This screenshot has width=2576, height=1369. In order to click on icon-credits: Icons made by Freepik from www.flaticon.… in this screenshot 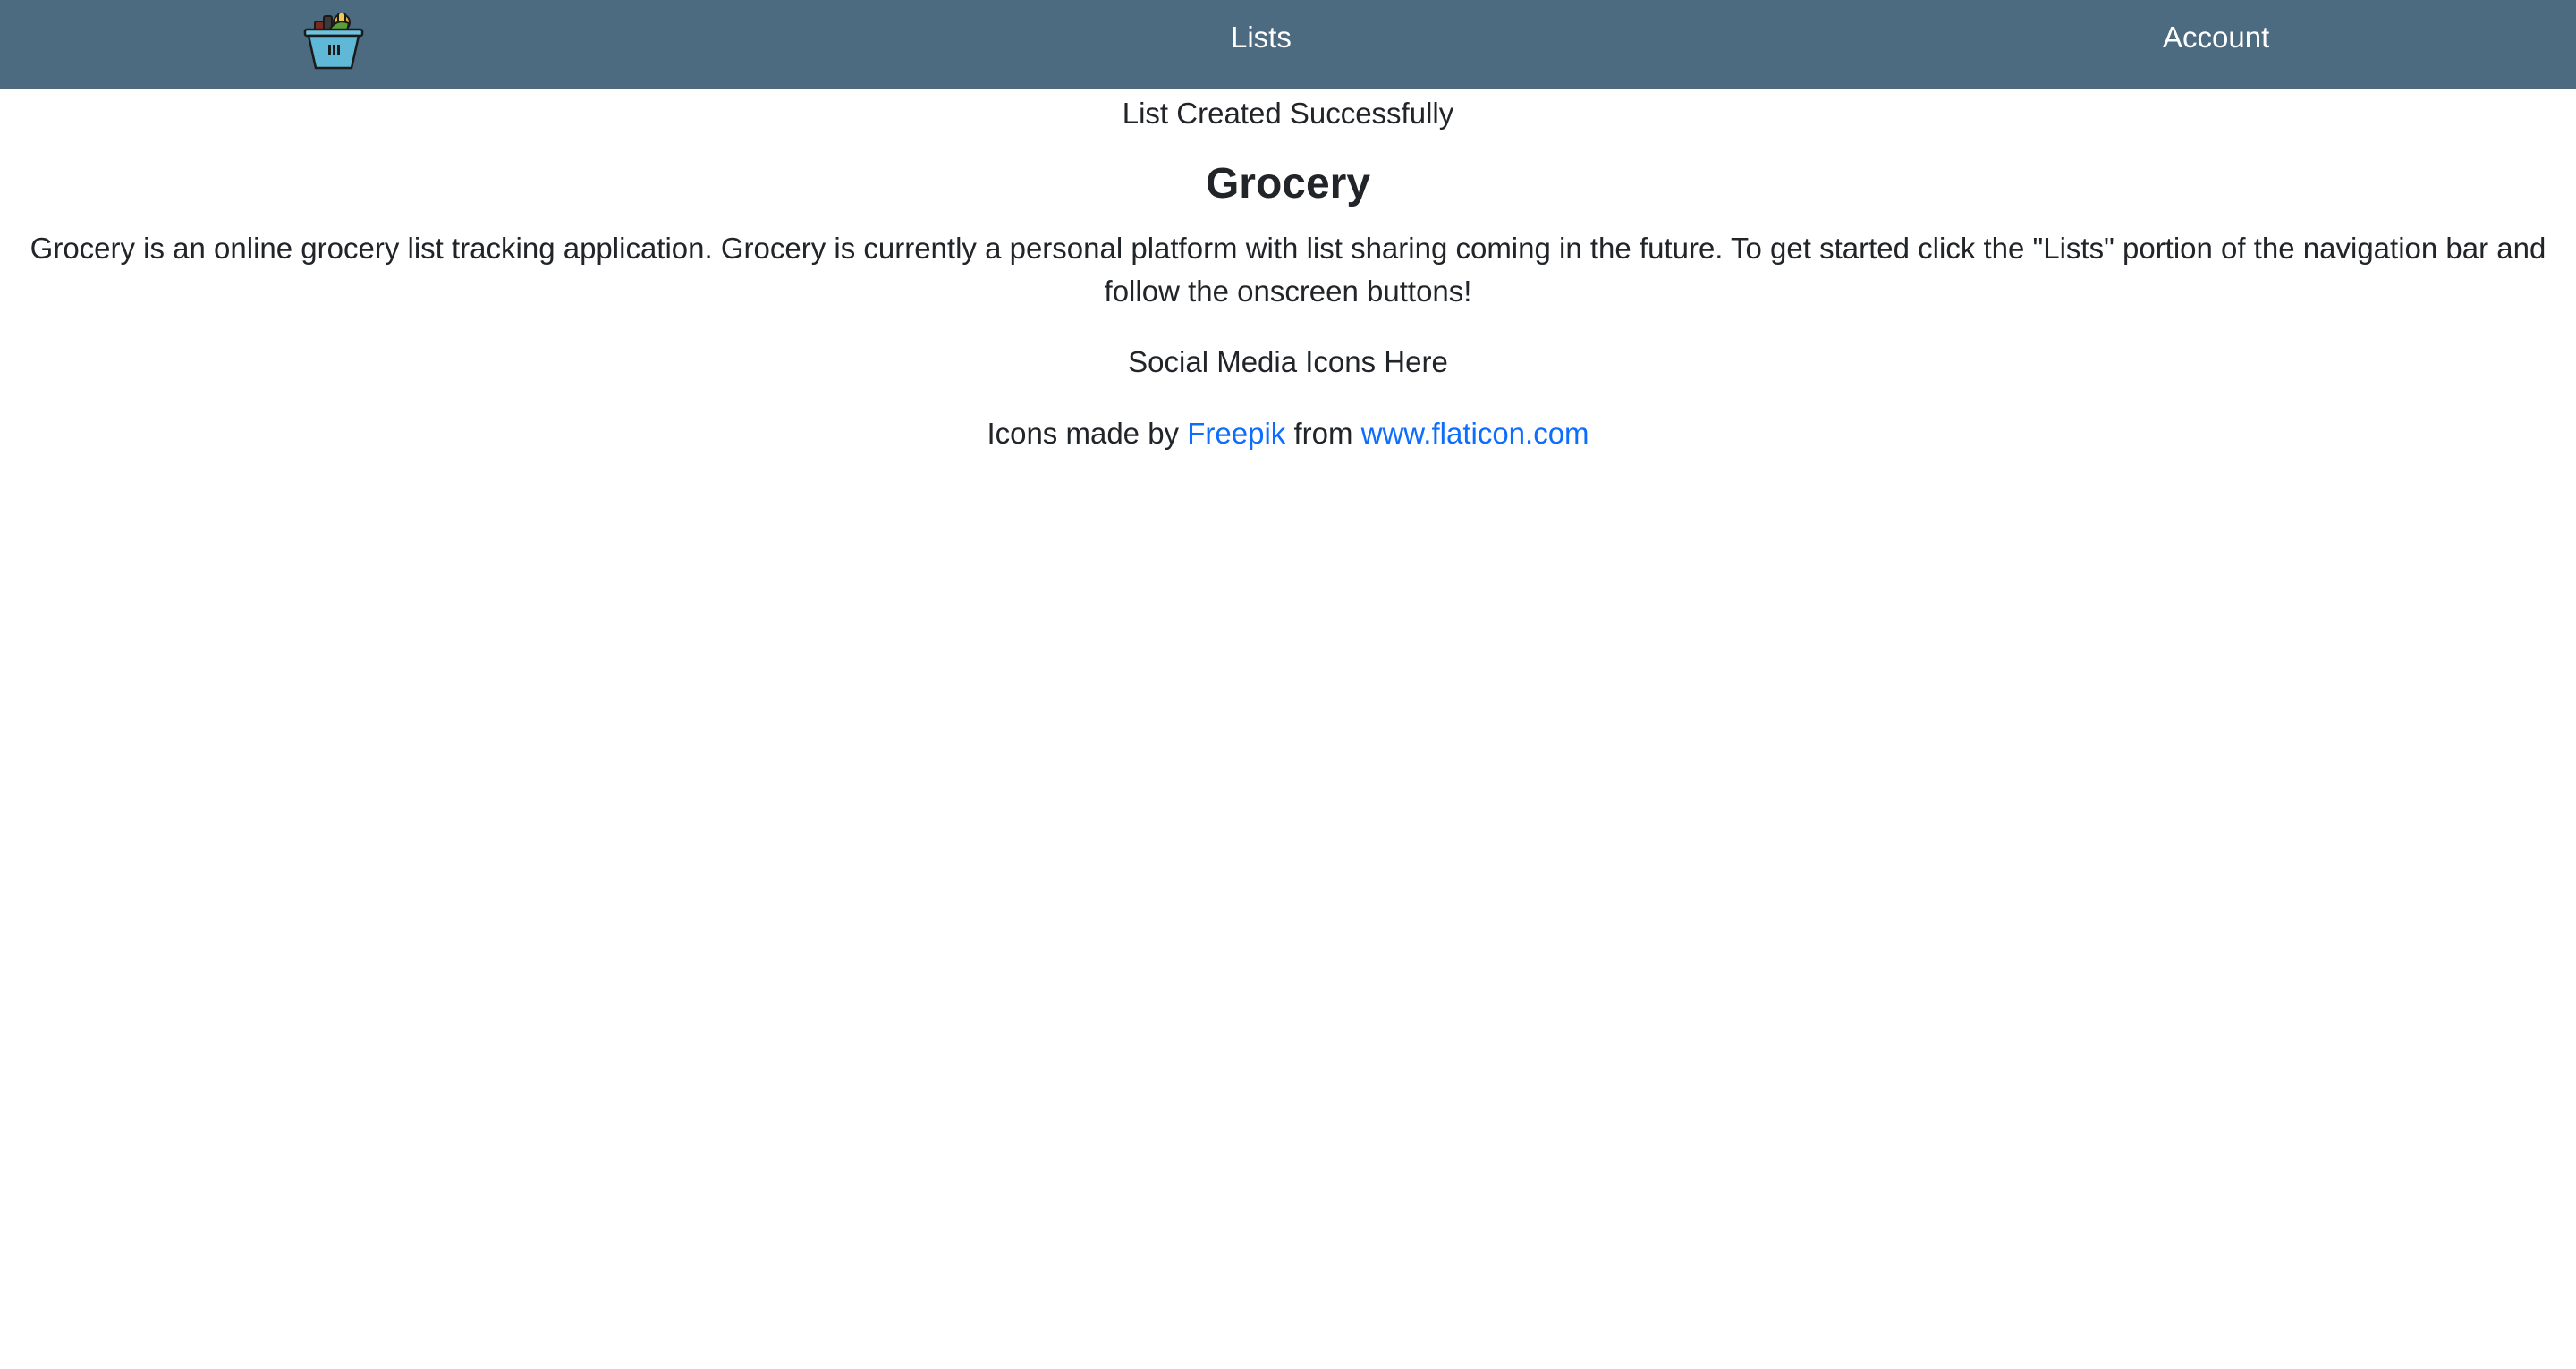, I will do `click(1288, 434)`.